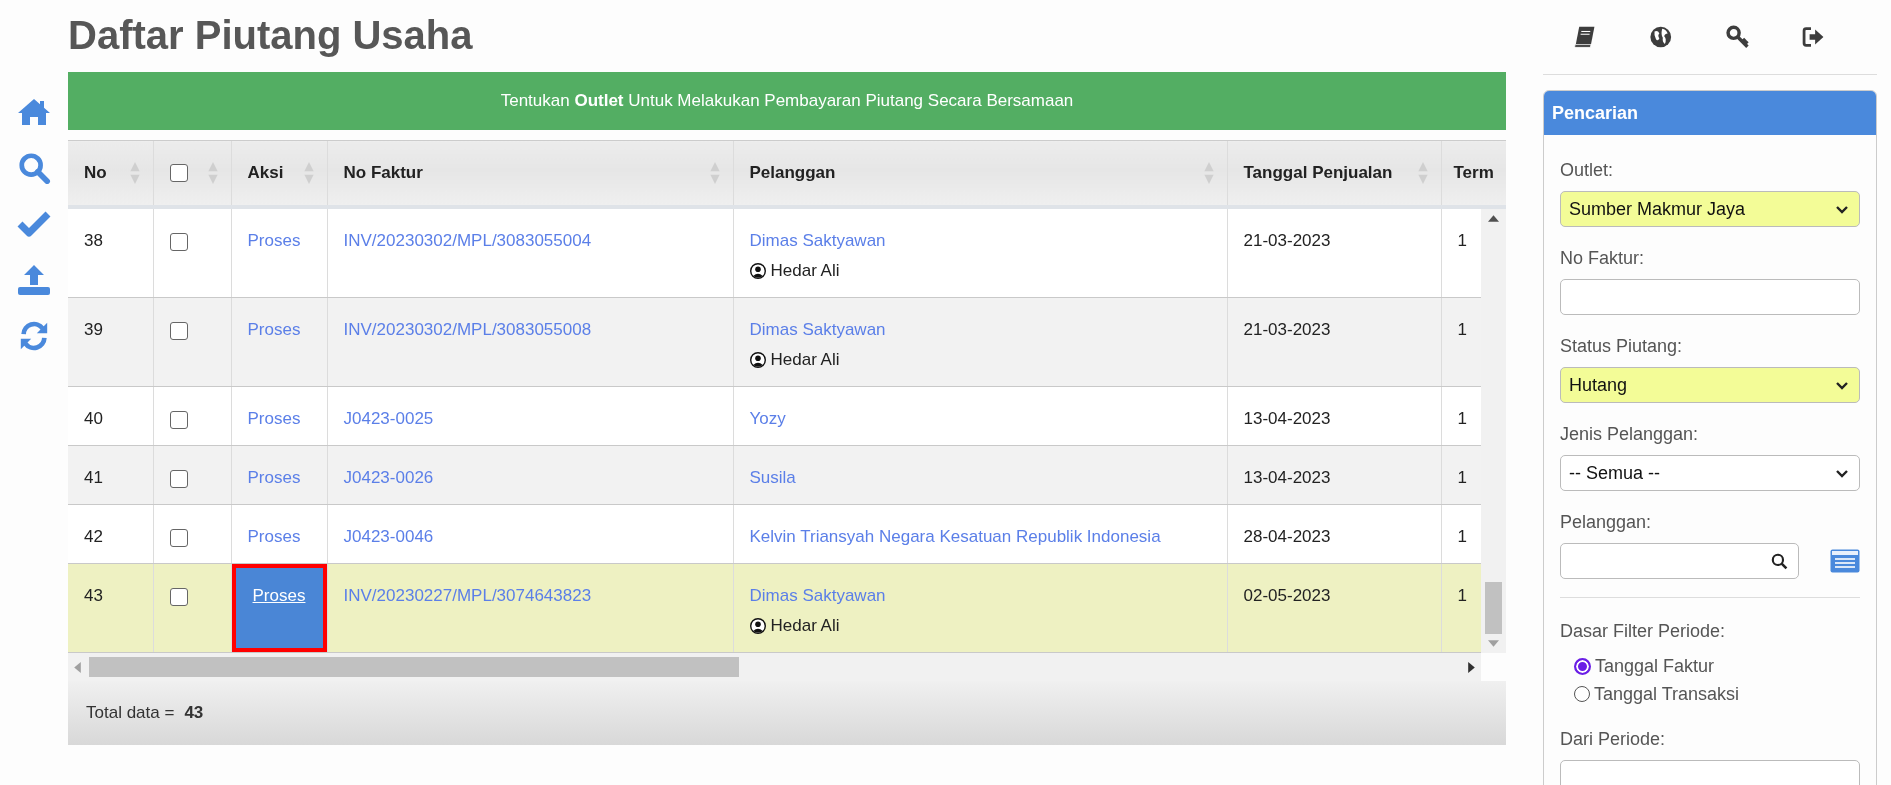 The image size is (1891, 785). What do you see at coordinates (980, 173) in the screenshot?
I see `column-header: Pelanggan` at bounding box center [980, 173].